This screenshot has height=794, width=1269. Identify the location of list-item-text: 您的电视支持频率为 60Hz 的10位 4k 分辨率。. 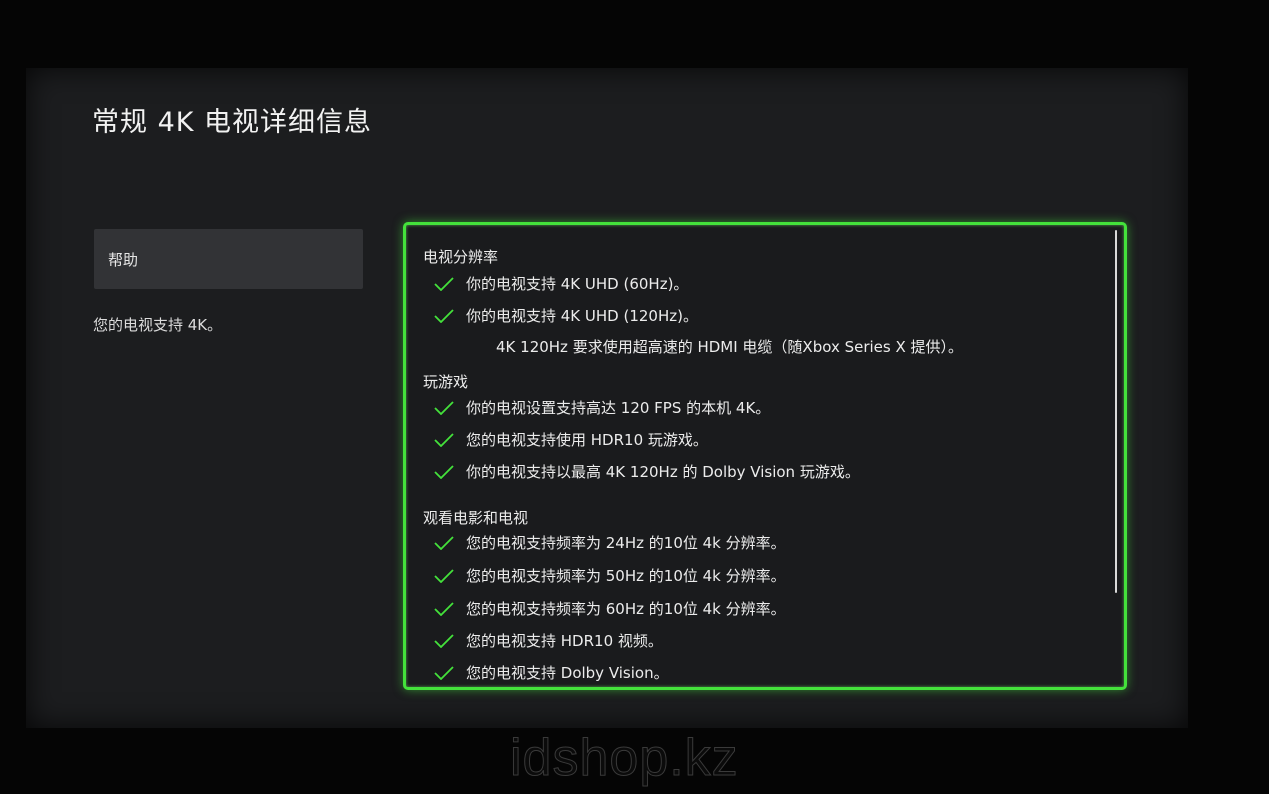
(626, 609).